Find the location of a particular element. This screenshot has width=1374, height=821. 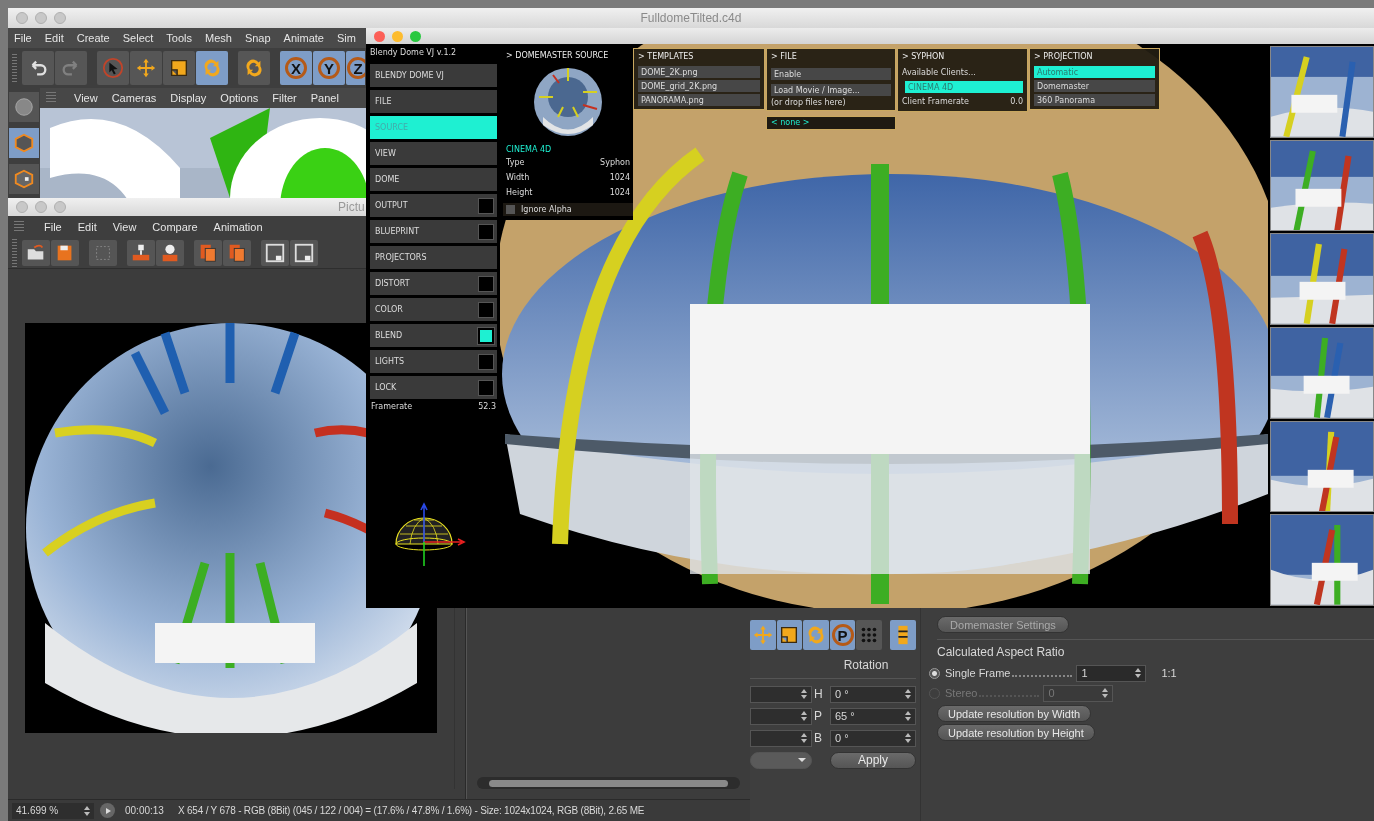

menu-button: LOCK is located at coordinates (433, 387).